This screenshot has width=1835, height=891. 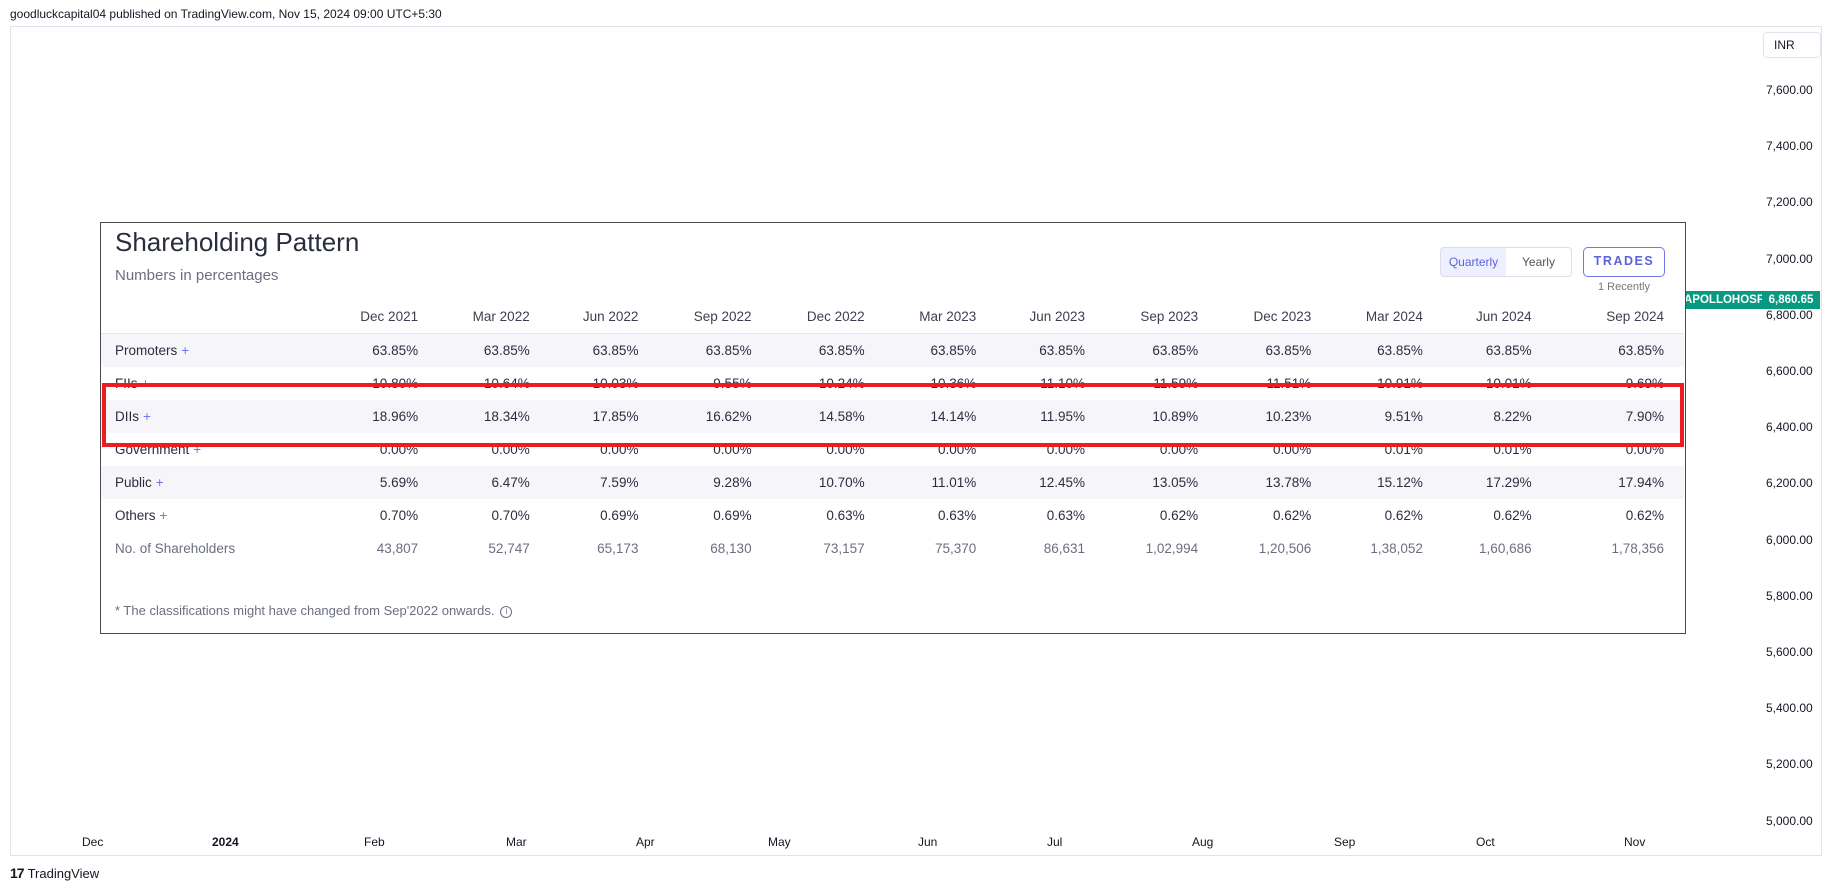 What do you see at coordinates (610, 316) in the screenshot?
I see `column-header: Jun 2022` at bounding box center [610, 316].